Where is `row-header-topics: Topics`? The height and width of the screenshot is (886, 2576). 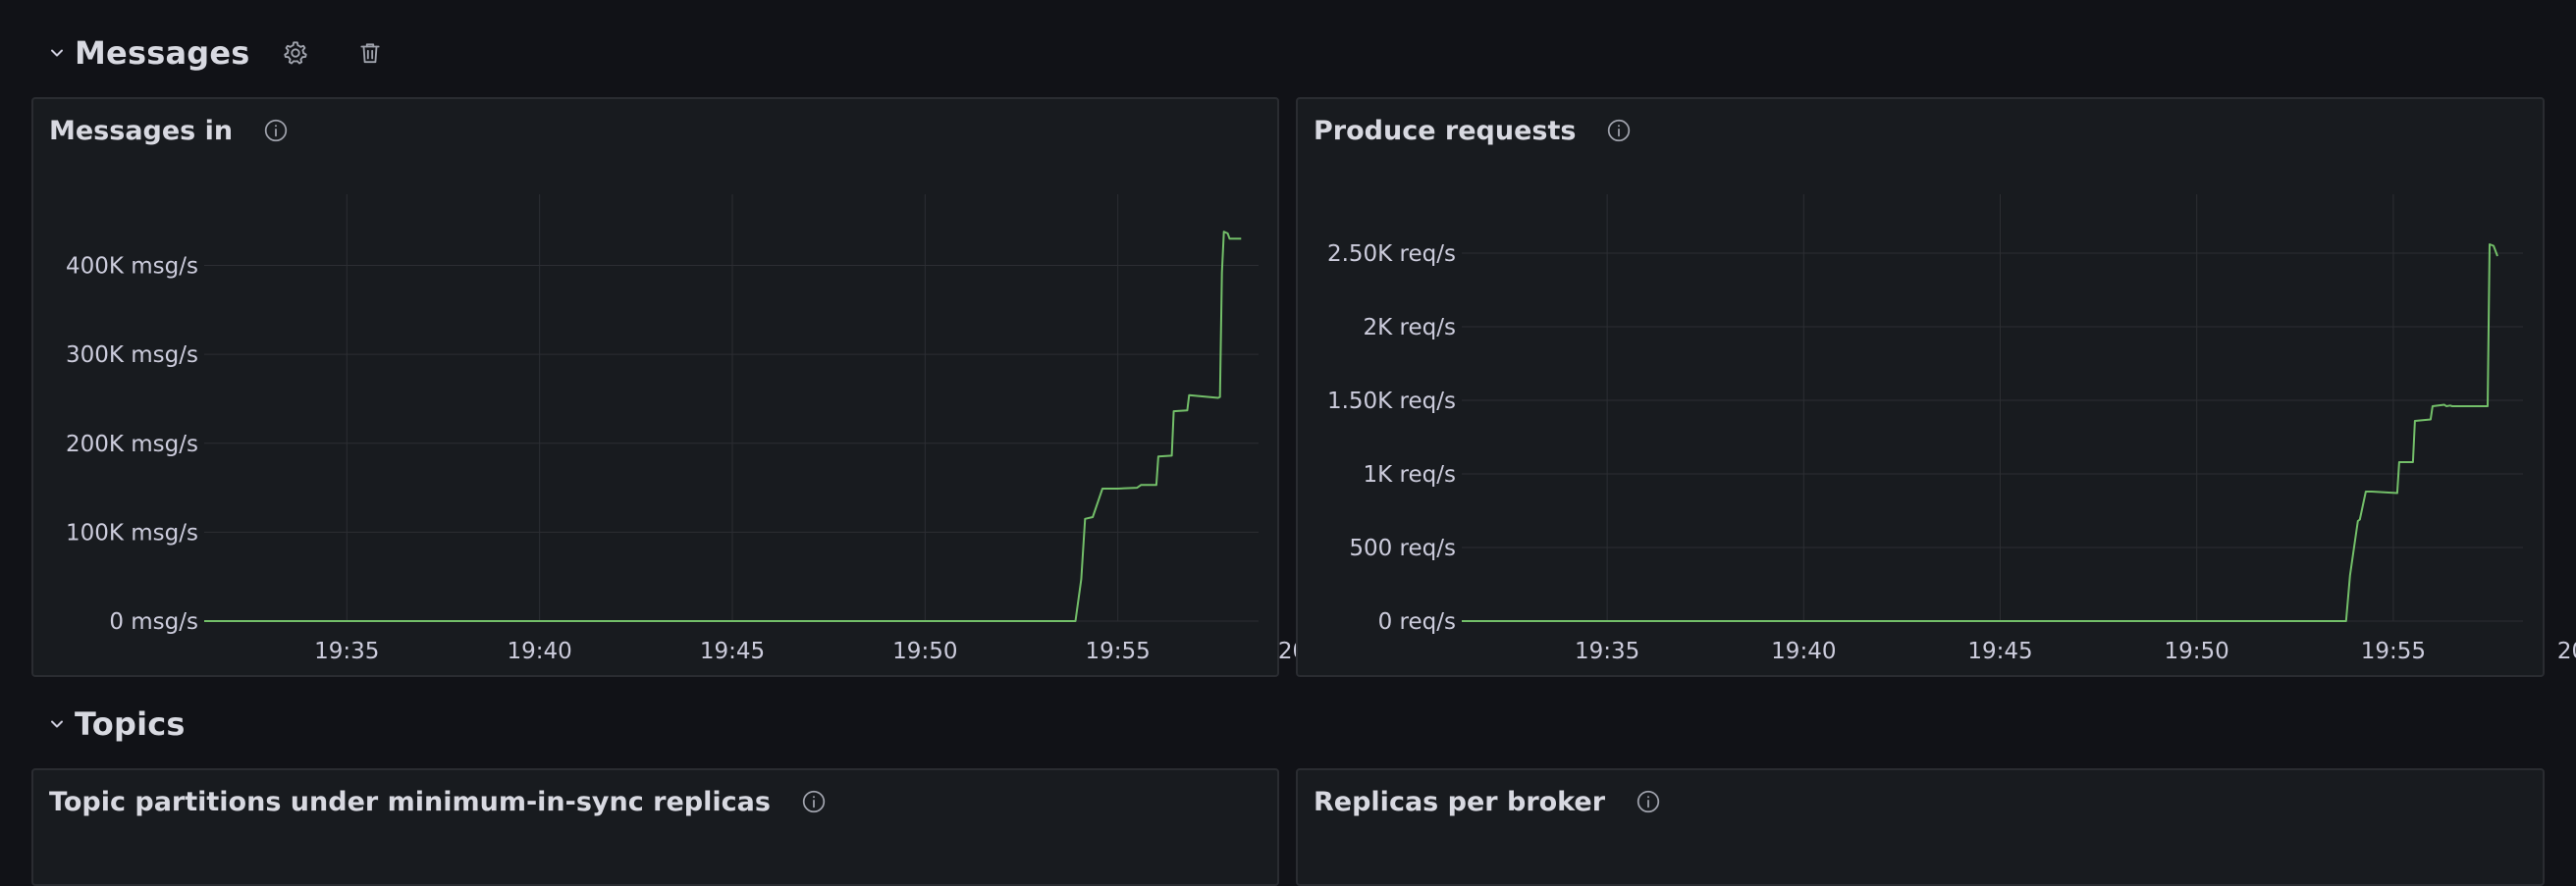
row-header-topics: Topics is located at coordinates (116, 724).